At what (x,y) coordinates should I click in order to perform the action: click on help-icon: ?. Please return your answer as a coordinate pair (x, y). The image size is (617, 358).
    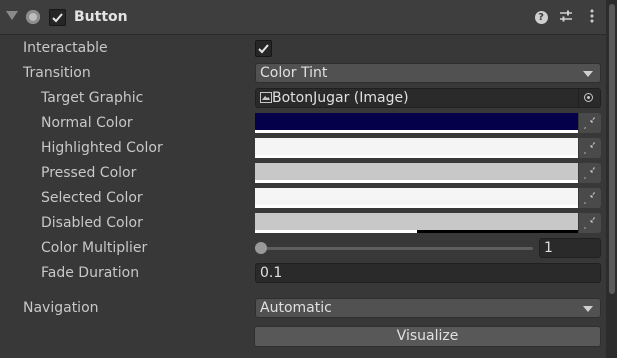
    Looking at the image, I should click on (541, 17).